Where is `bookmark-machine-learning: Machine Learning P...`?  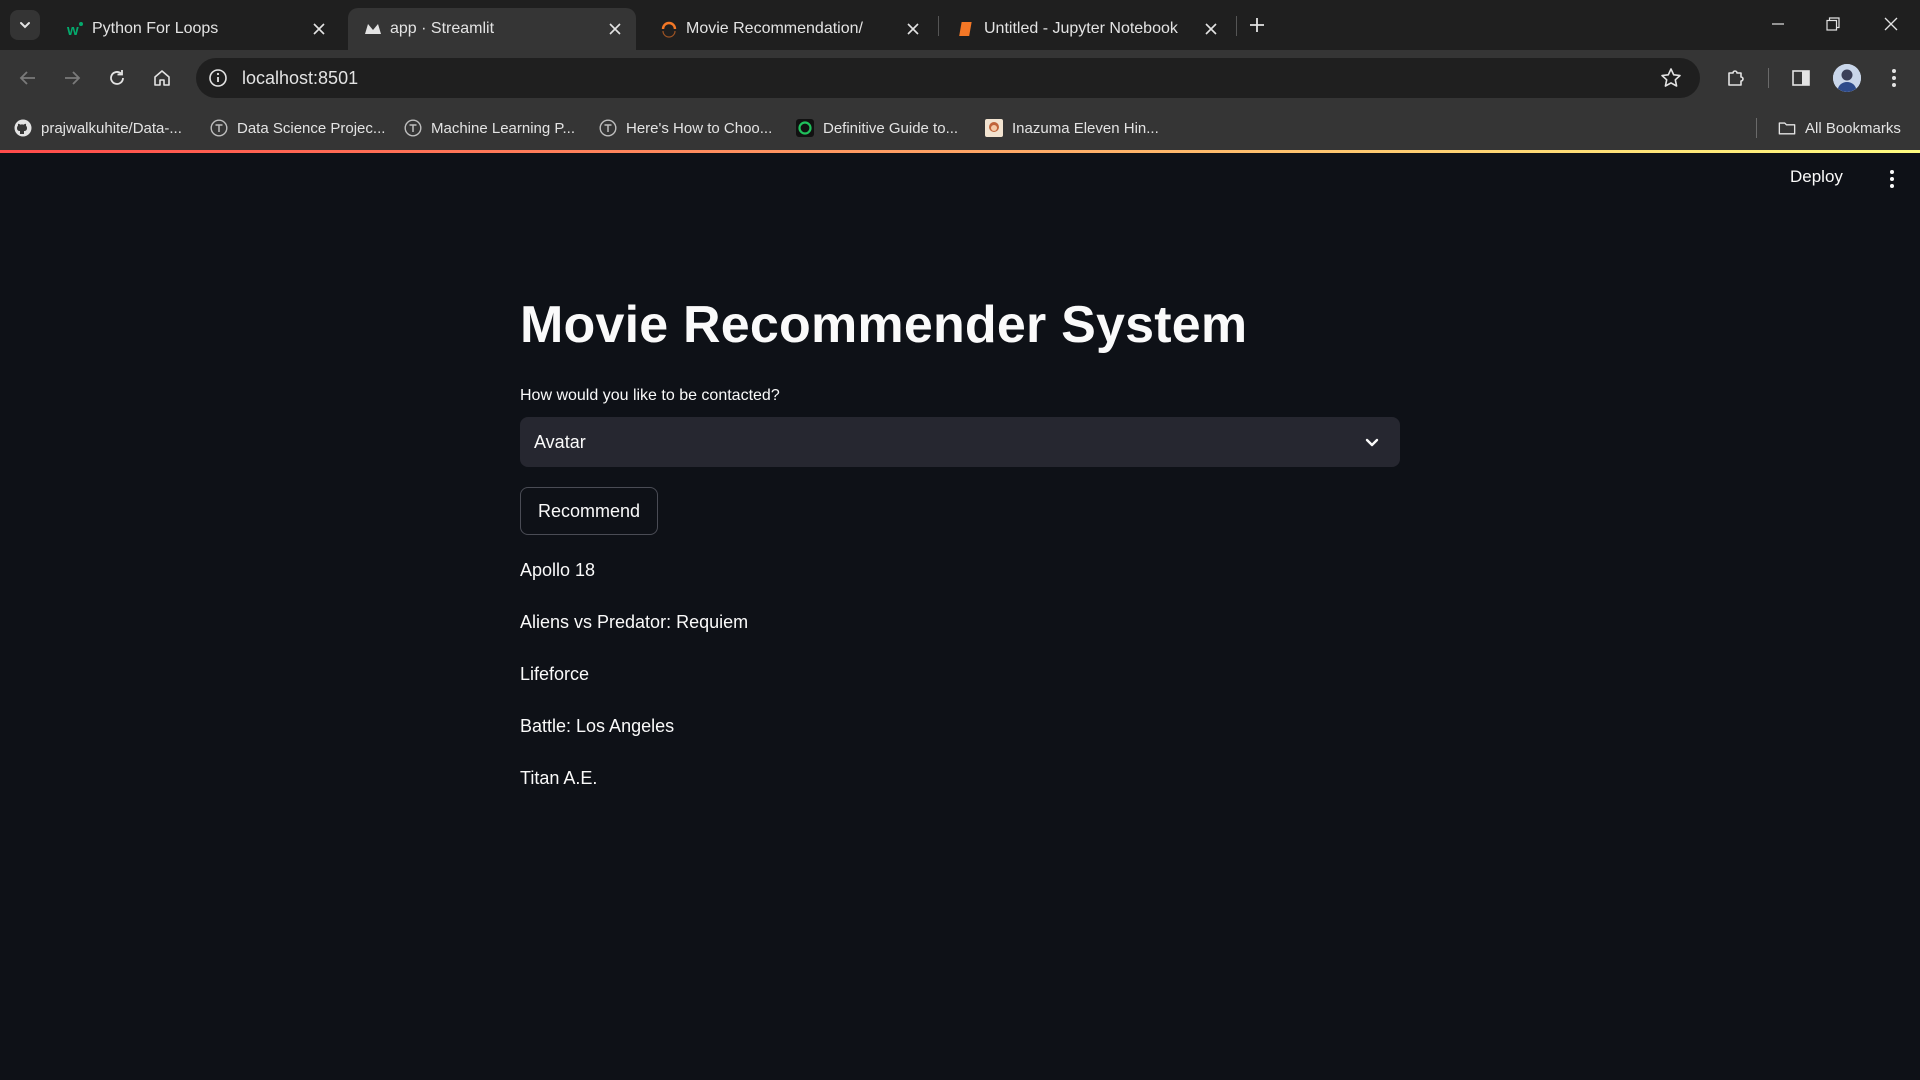
bookmark-machine-learning: Machine Learning P... is located at coordinates (489, 128).